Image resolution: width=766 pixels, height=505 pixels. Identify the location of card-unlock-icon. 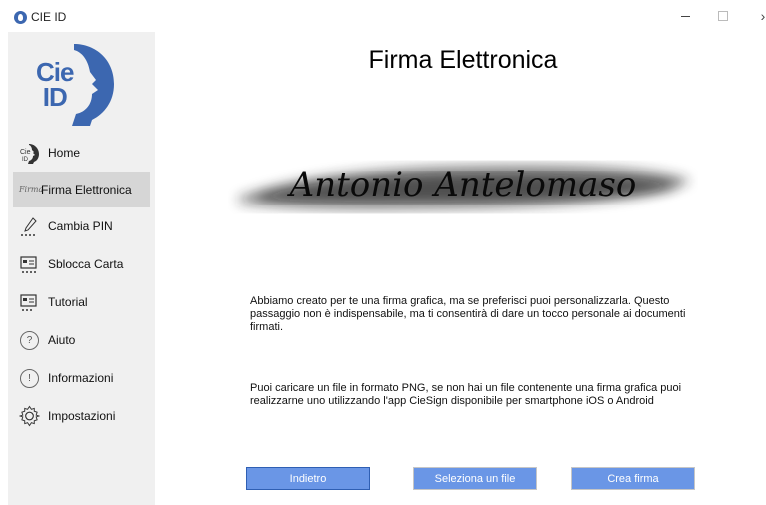
(29, 264).